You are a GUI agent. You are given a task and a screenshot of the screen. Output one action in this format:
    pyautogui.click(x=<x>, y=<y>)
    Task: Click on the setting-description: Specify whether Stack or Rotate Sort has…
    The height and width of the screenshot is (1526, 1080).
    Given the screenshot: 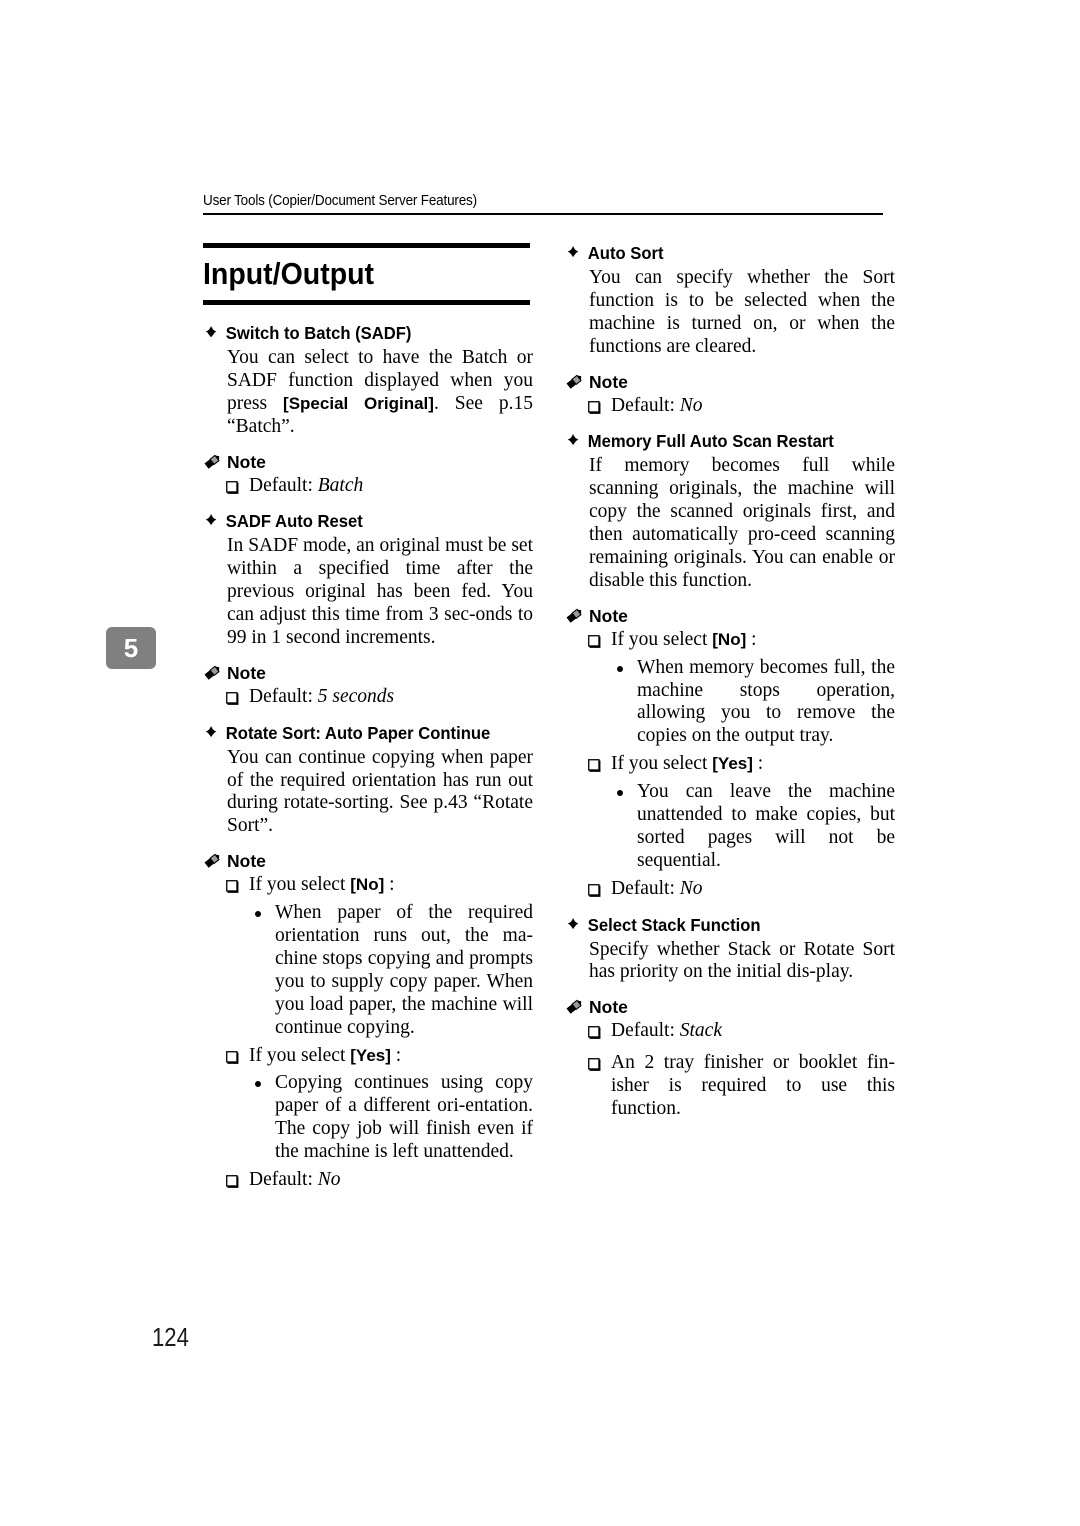 What is the action you would take?
    pyautogui.click(x=742, y=960)
    